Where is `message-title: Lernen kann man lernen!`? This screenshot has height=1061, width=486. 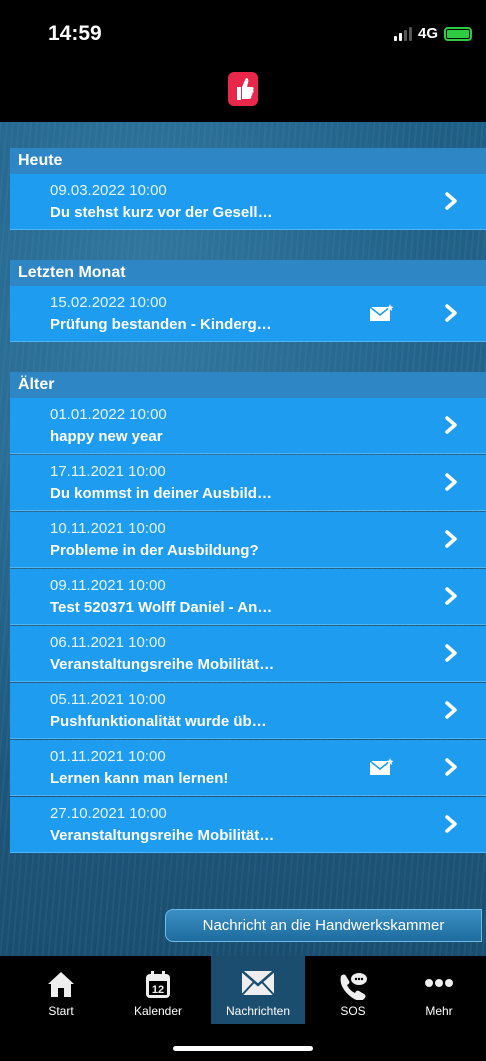 message-title: Lernen kann man lernen! is located at coordinates (139, 778).